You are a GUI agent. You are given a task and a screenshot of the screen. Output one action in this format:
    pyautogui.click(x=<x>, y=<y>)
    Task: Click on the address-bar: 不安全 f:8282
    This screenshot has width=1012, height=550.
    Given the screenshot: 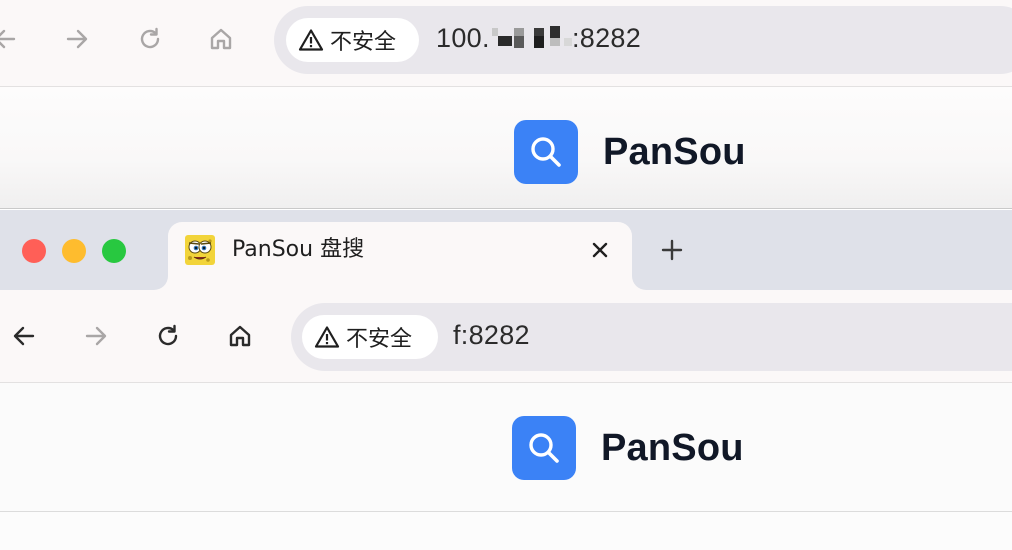 What is the action you would take?
    pyautogui.click(x=651, y=337)
    